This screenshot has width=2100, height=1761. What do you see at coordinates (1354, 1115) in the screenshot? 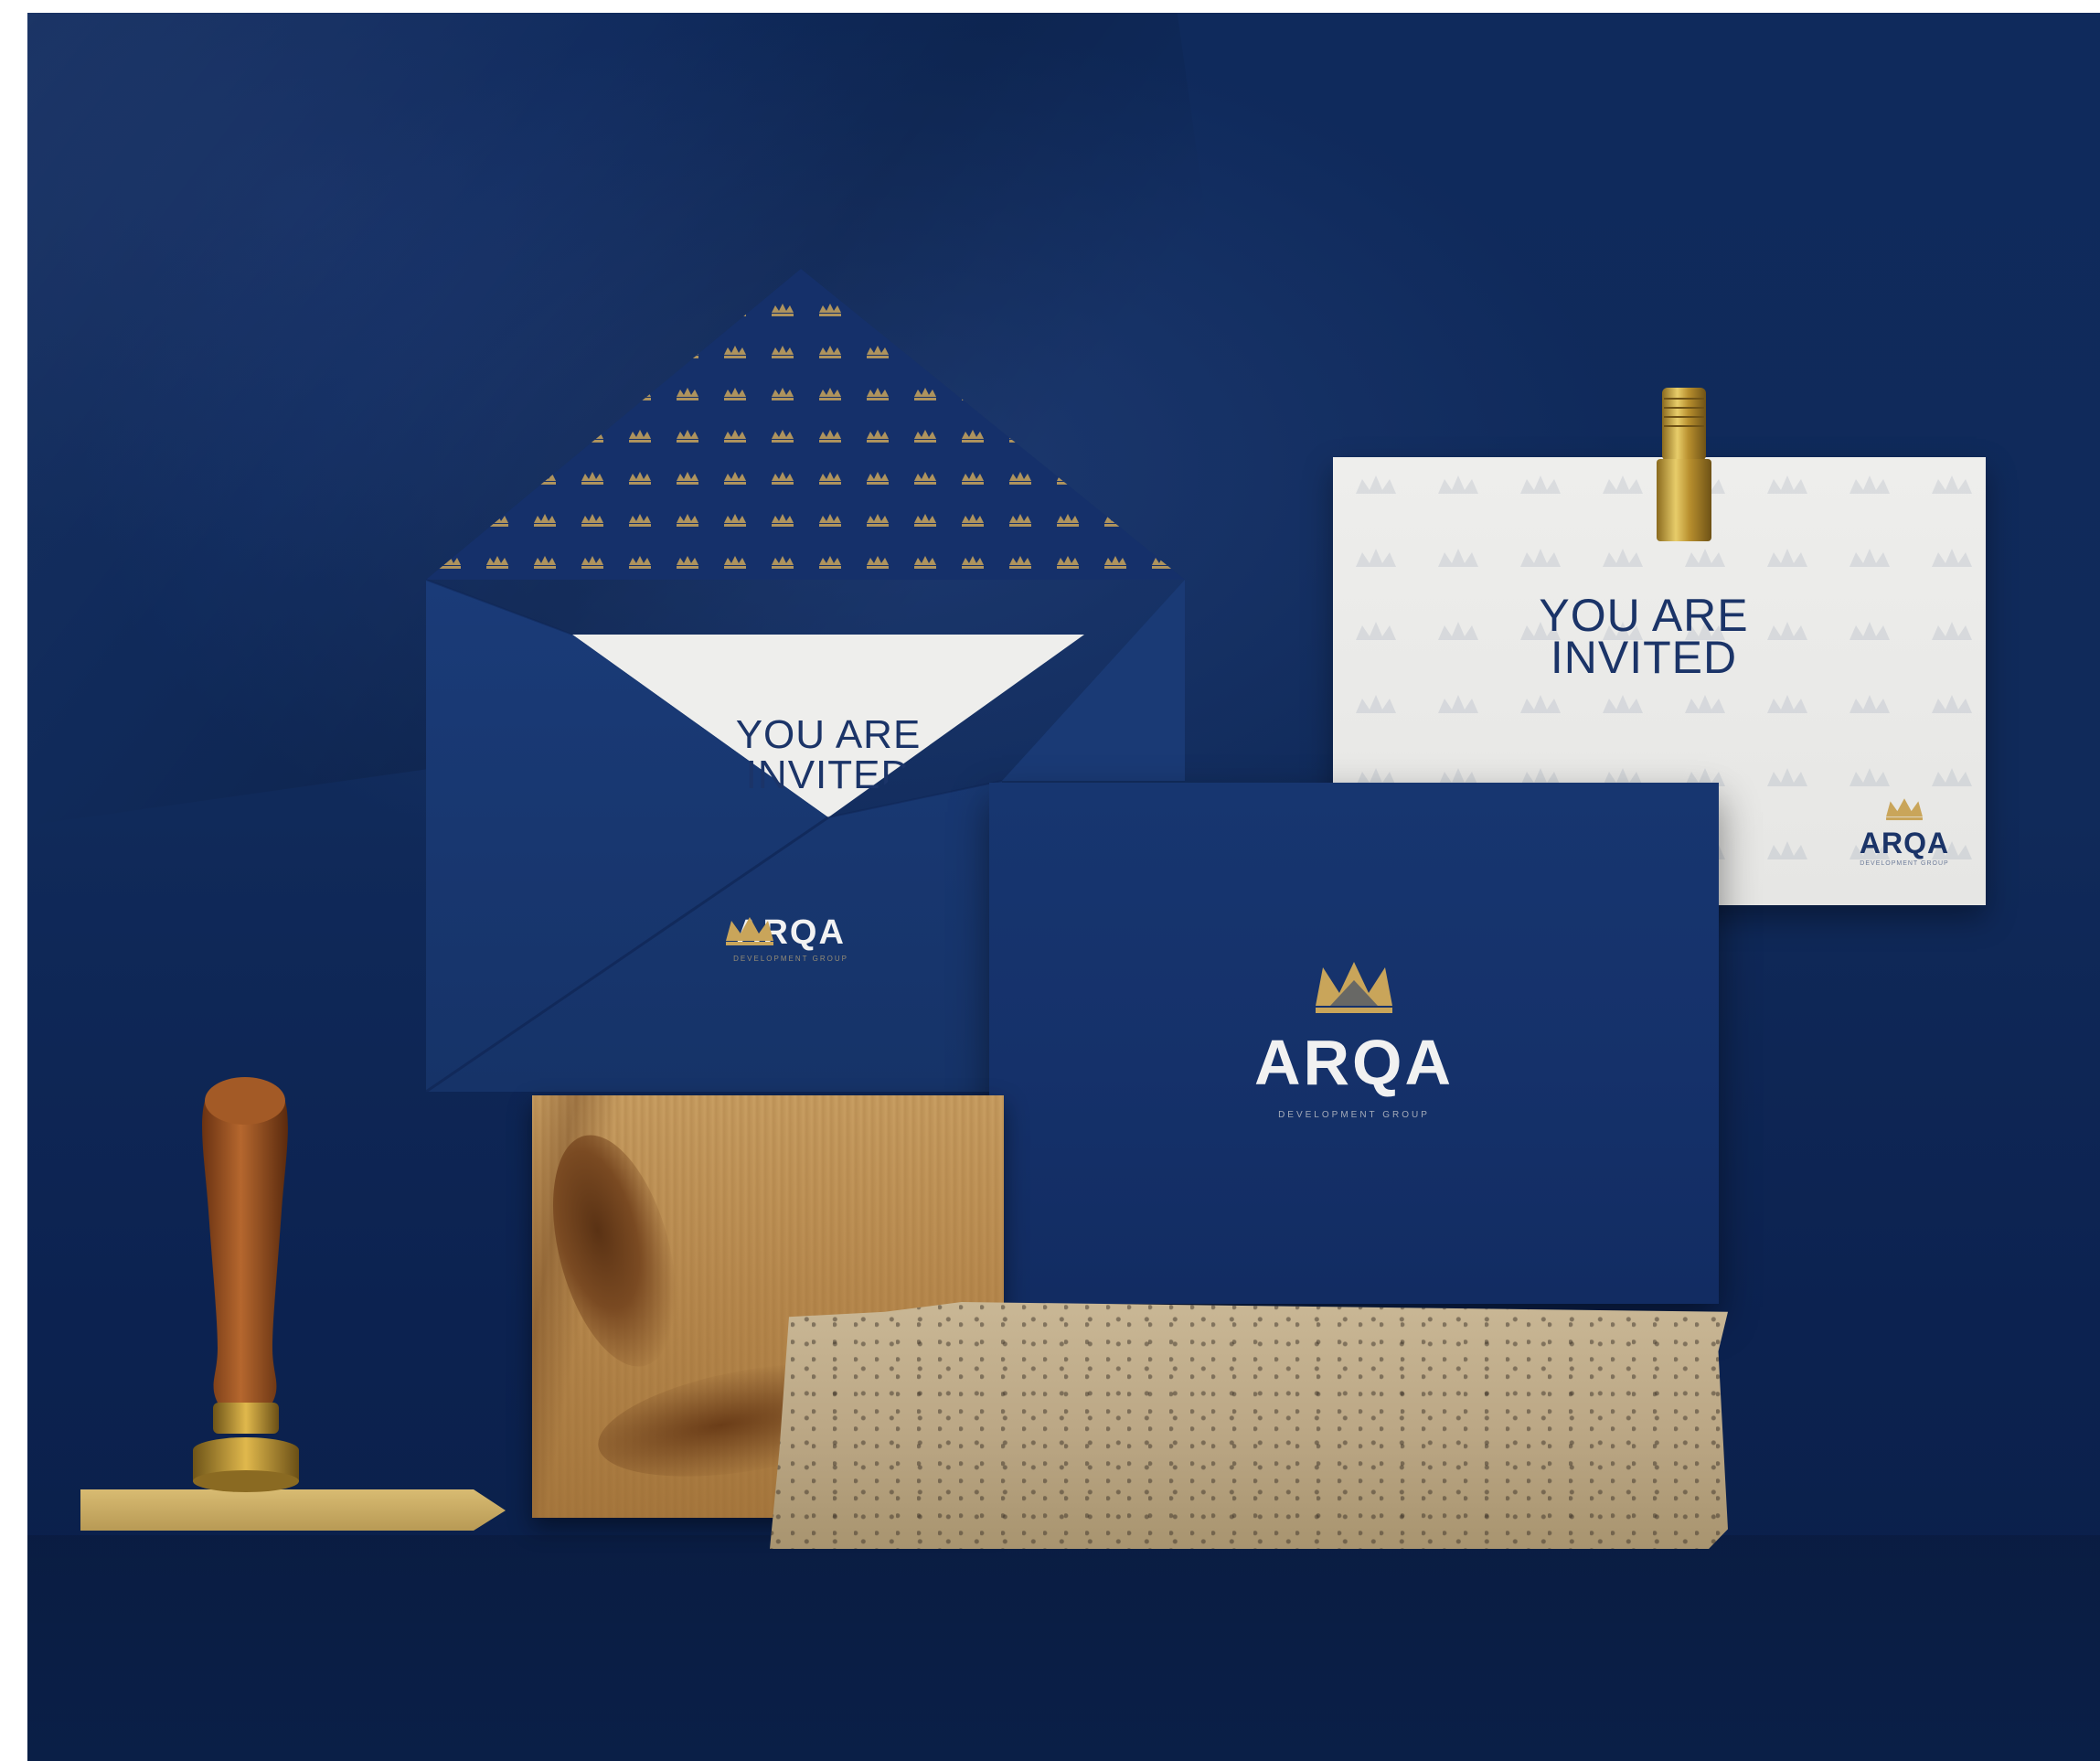
I see `blue-card-logo-tagline: DEVELOPMENT GROUP` at bounding box center [1354, 1115].